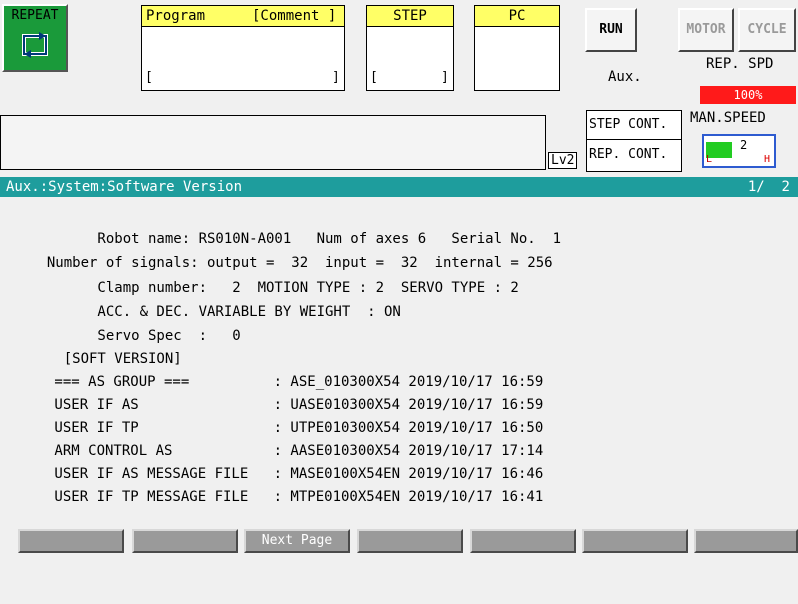 The height and width of the screenshot is (604, 798). I want to click on repeat-icon, so click(35, 45).